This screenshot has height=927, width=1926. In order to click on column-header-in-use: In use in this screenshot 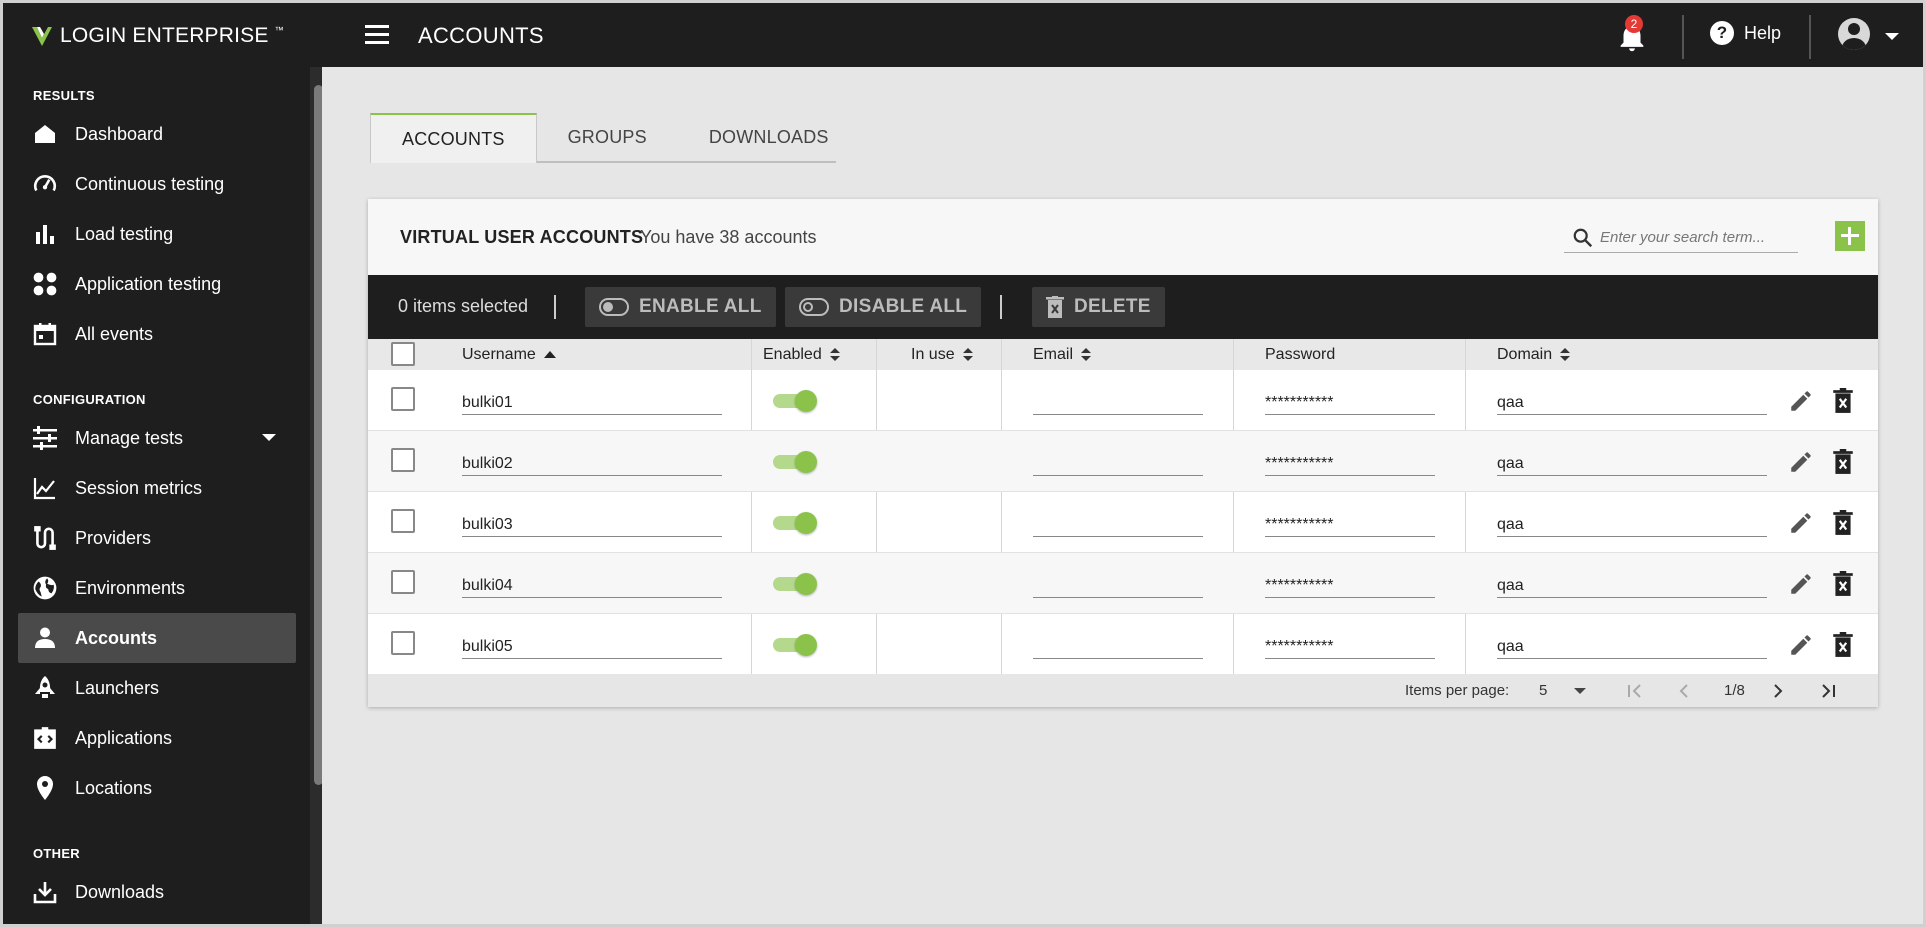, I will do `click(942, 354)`.